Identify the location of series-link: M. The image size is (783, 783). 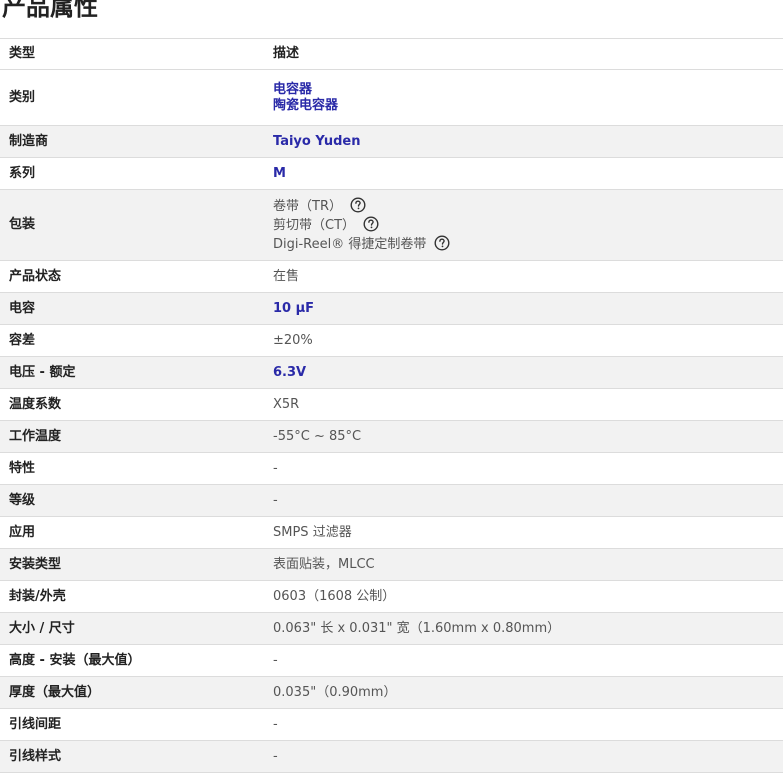
(279, 173).